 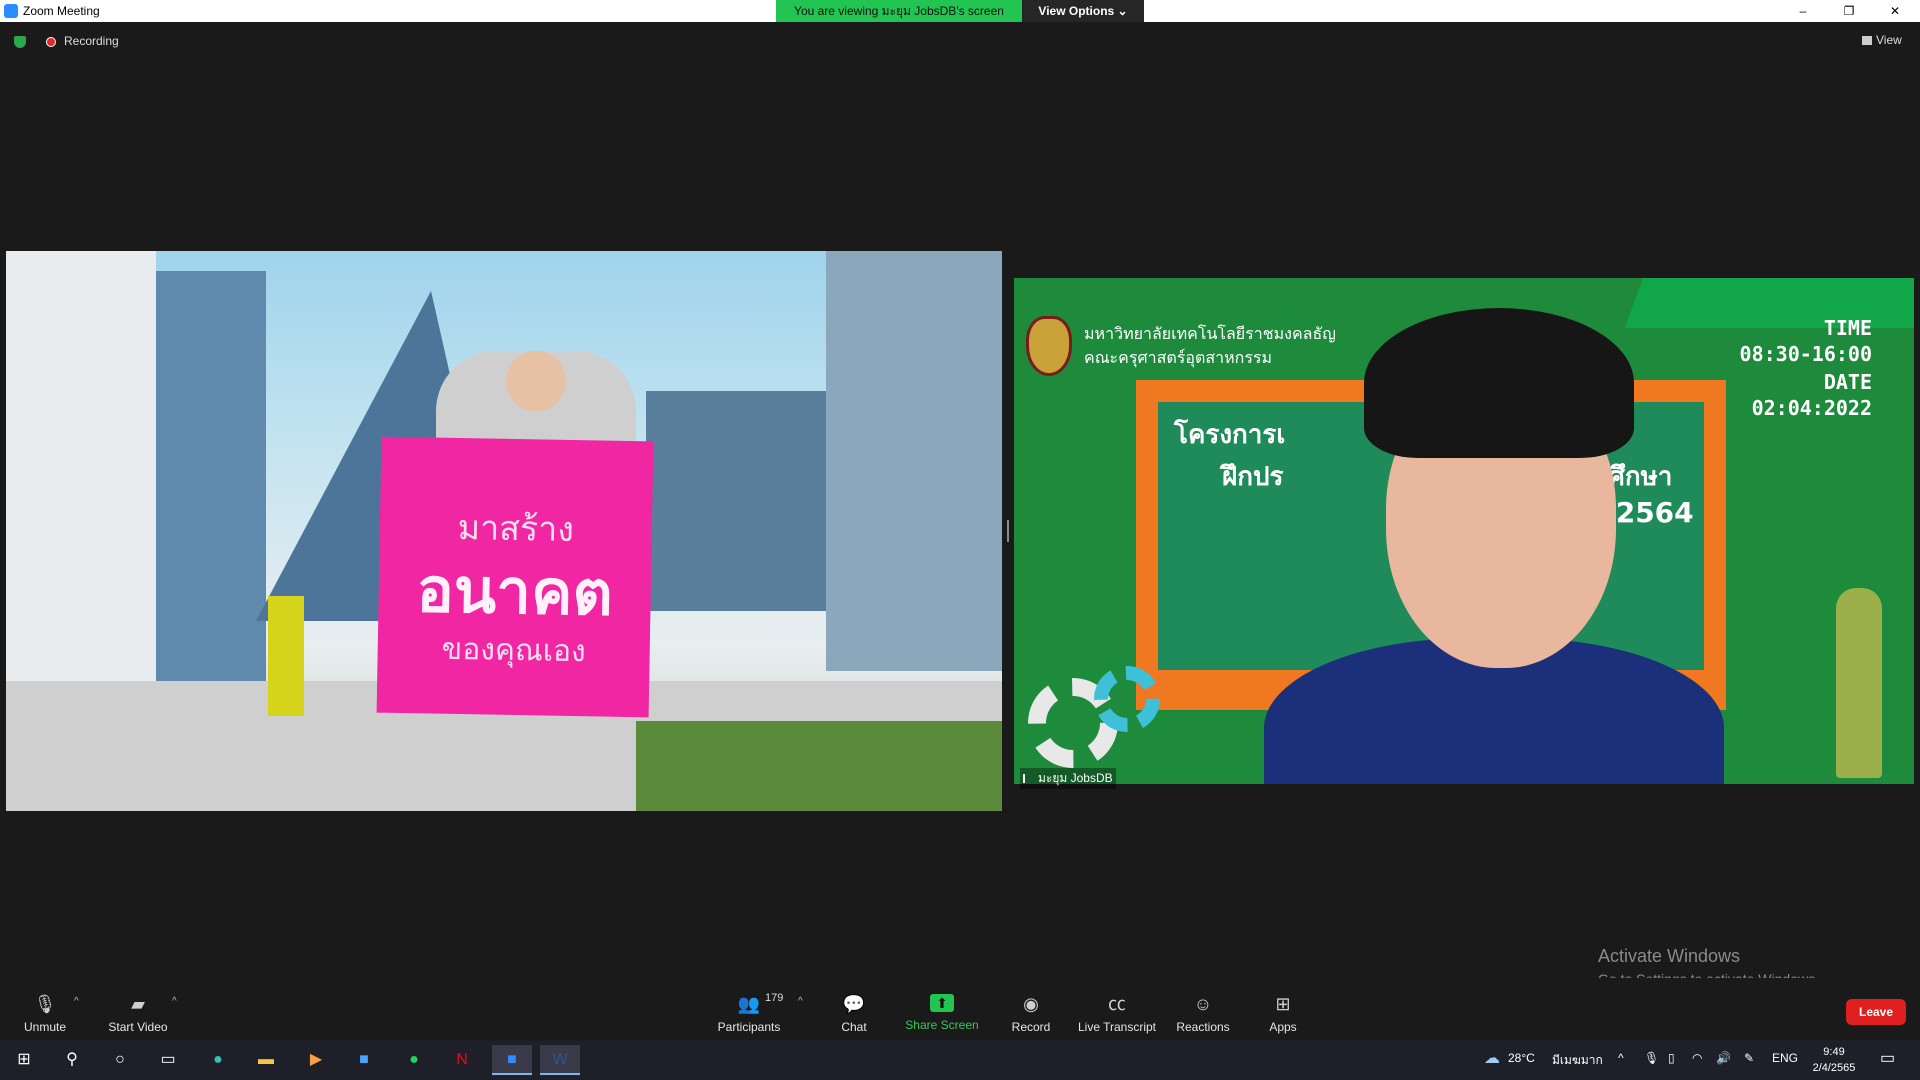 What do you see at coordinates (45, 1027) in the screenshot?
I see `unmute-label: Unmute` at bounding box center [45, 1027].